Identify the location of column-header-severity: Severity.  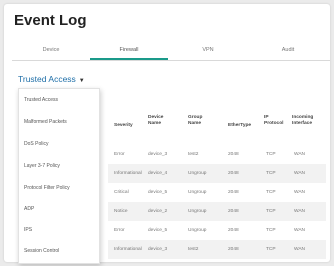
(123, 126).